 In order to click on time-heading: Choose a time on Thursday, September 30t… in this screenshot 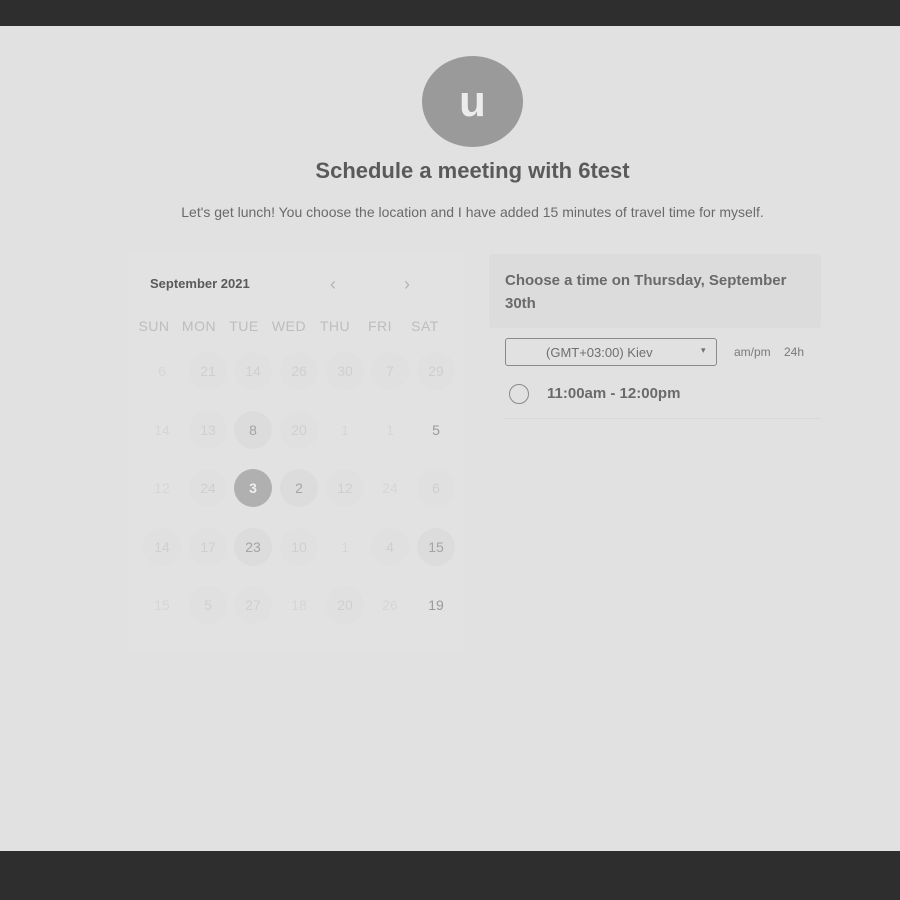, I will do `click(646, 292)`.